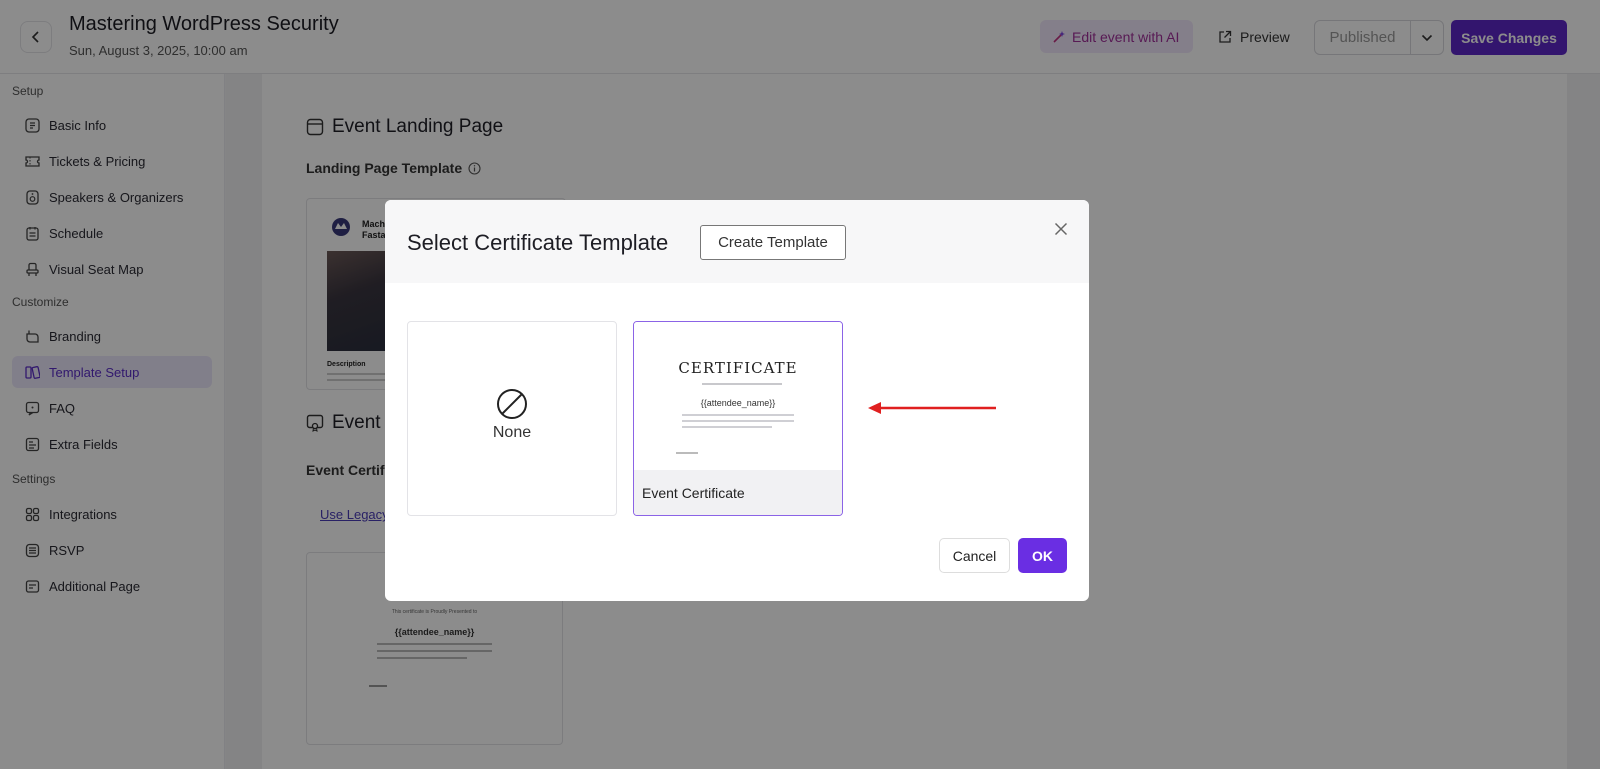 This screenshot has height=769, width=1600. I want to click on close-icon, so click(1061, 229).